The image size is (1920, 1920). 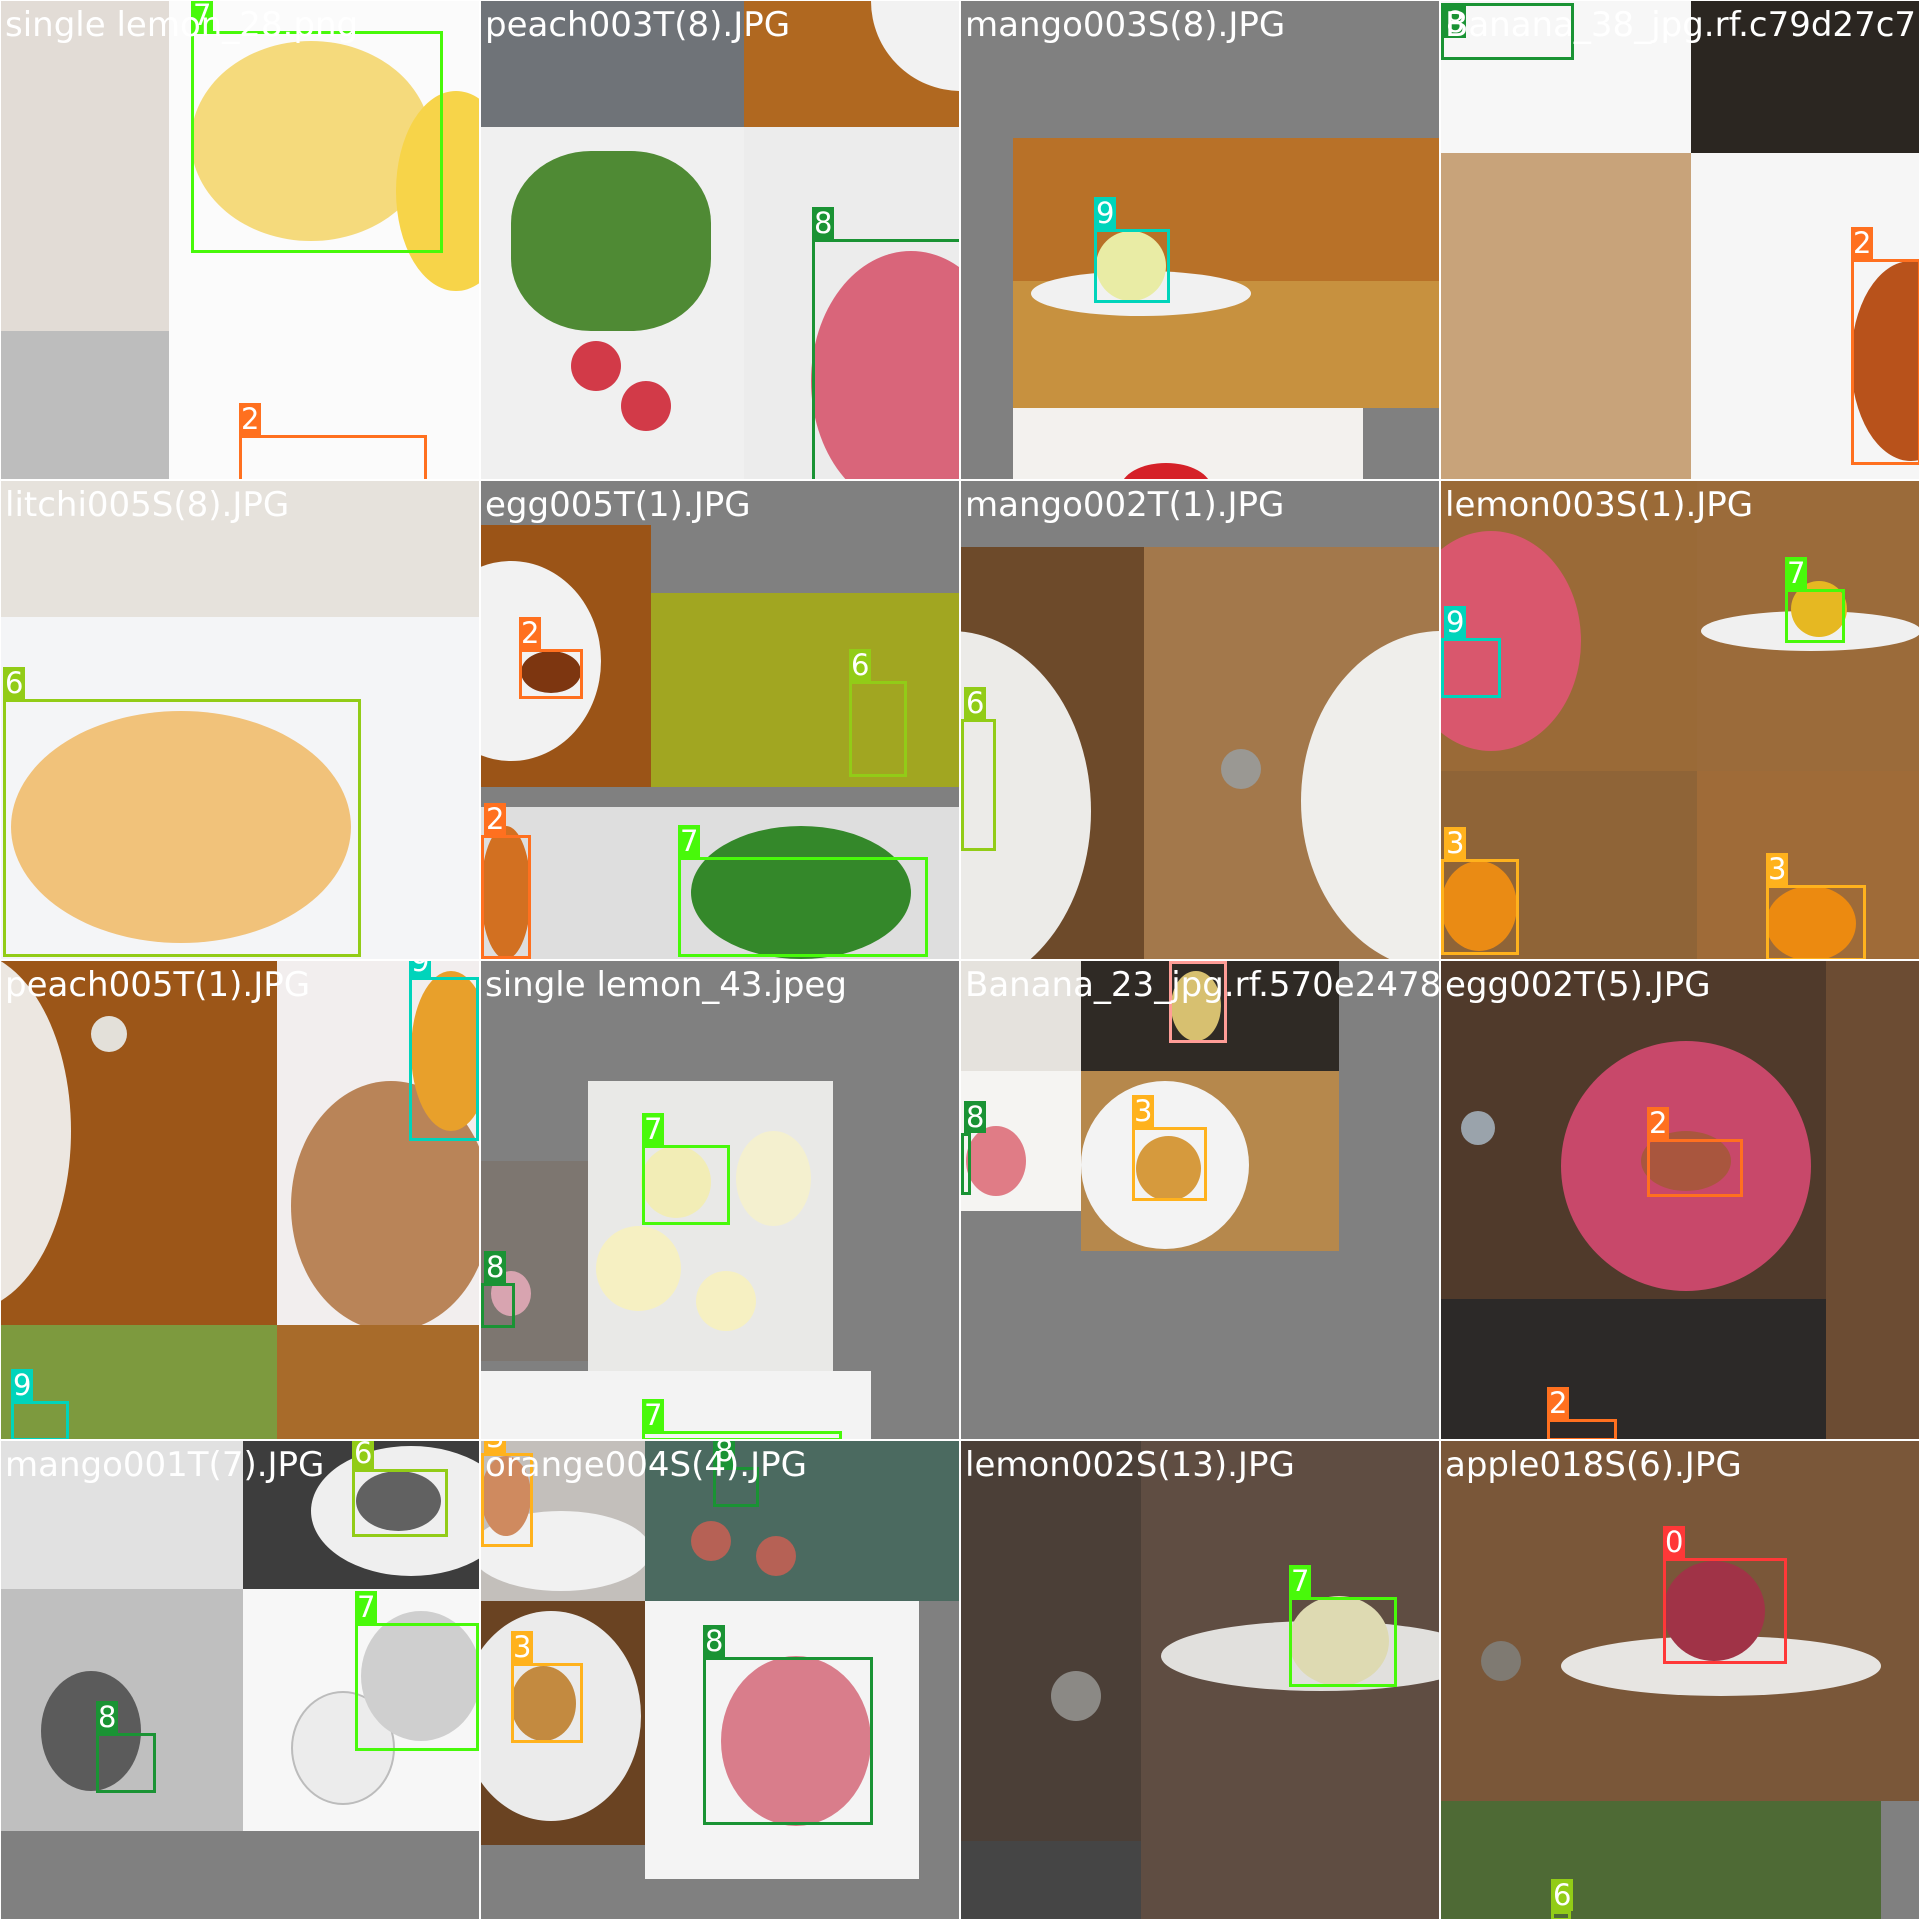 What do you see at coordinates (1200, 1680) in the screenshot?
I see `tile-lemon002S-13: lemon002S(13).JPG 7` at bounding box center [1200, 1680].